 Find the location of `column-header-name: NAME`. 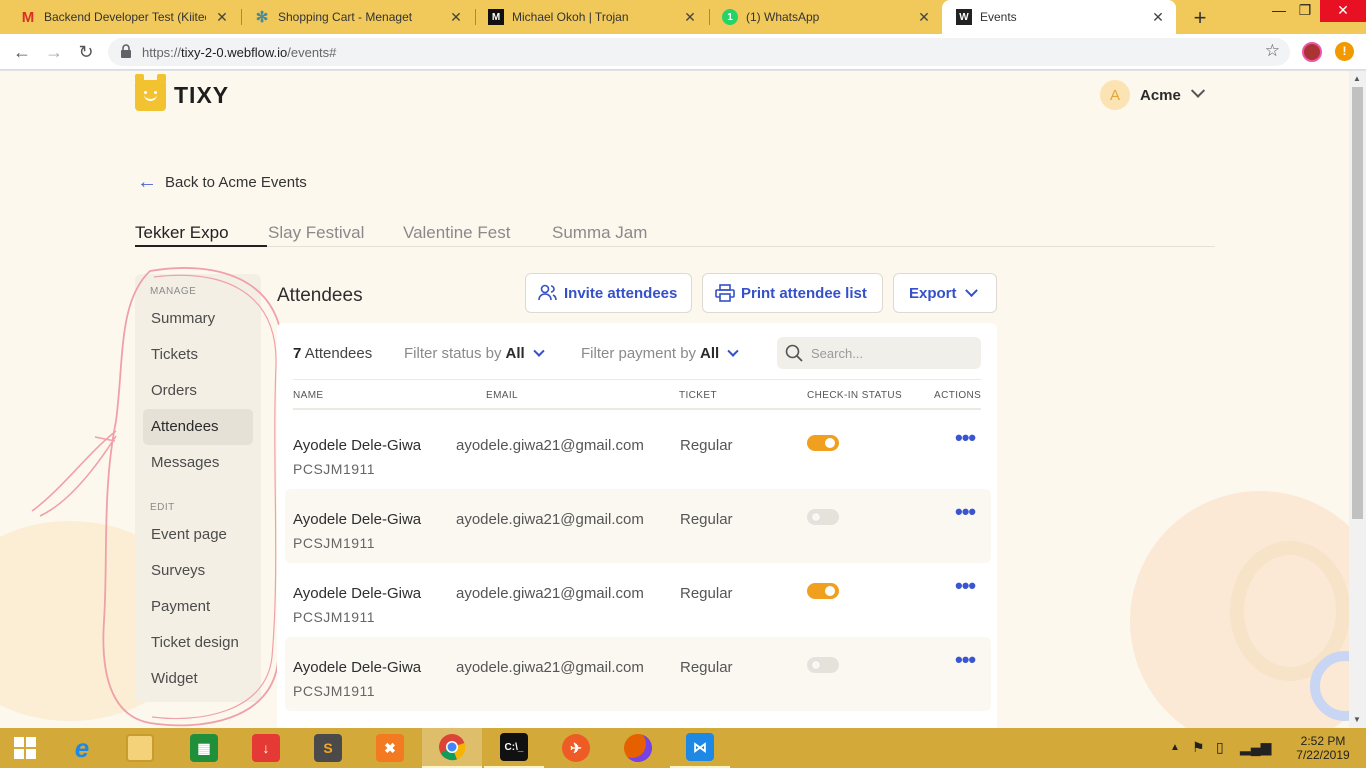

column-header-name: NAME is located at coordinates (308, 395).